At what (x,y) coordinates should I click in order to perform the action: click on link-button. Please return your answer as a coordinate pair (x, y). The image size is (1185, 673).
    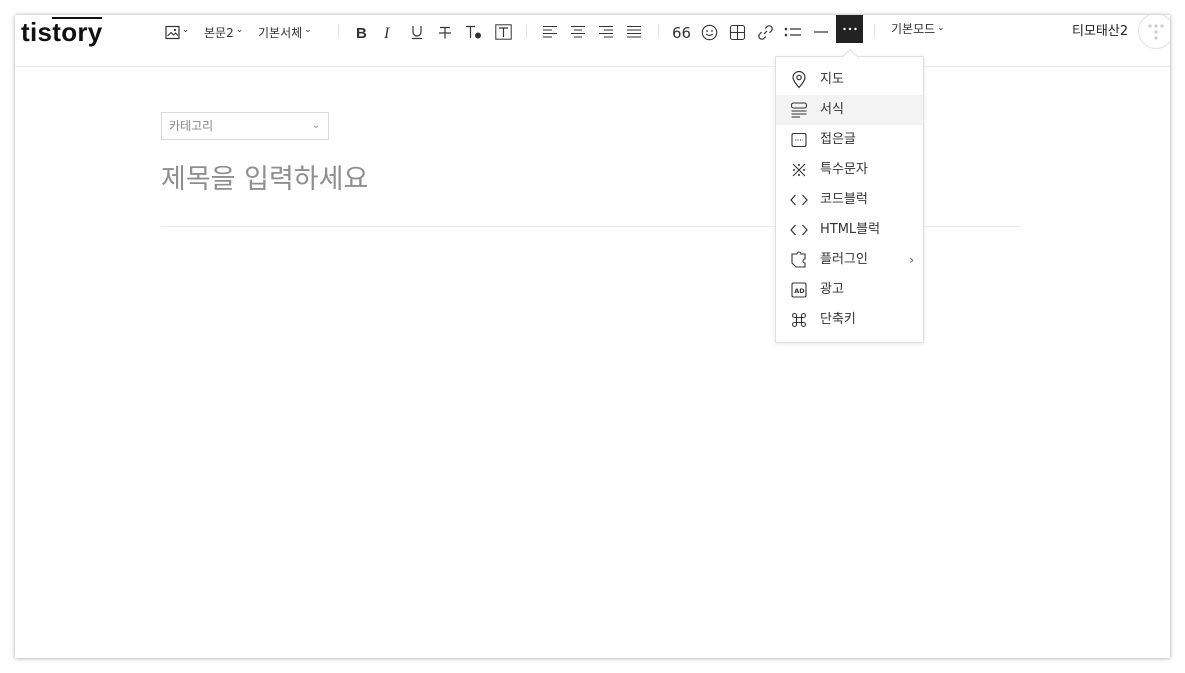
    Looking at the image, I should click on (765, 32).